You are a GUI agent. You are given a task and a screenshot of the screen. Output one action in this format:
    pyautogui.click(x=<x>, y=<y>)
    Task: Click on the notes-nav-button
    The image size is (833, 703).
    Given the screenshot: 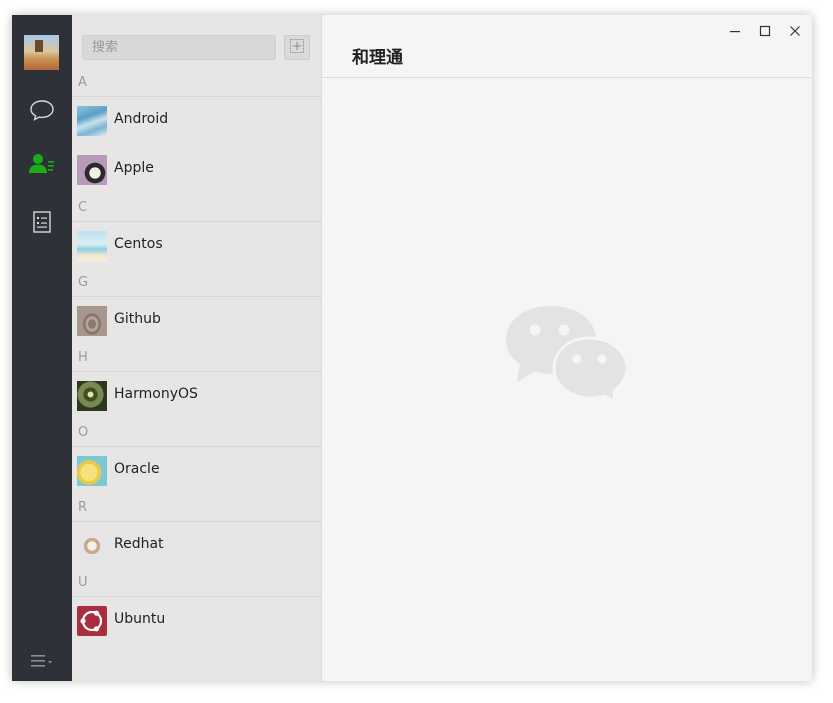 What is the action you would take?
    pyautogui.click(x=42, y=222)
    